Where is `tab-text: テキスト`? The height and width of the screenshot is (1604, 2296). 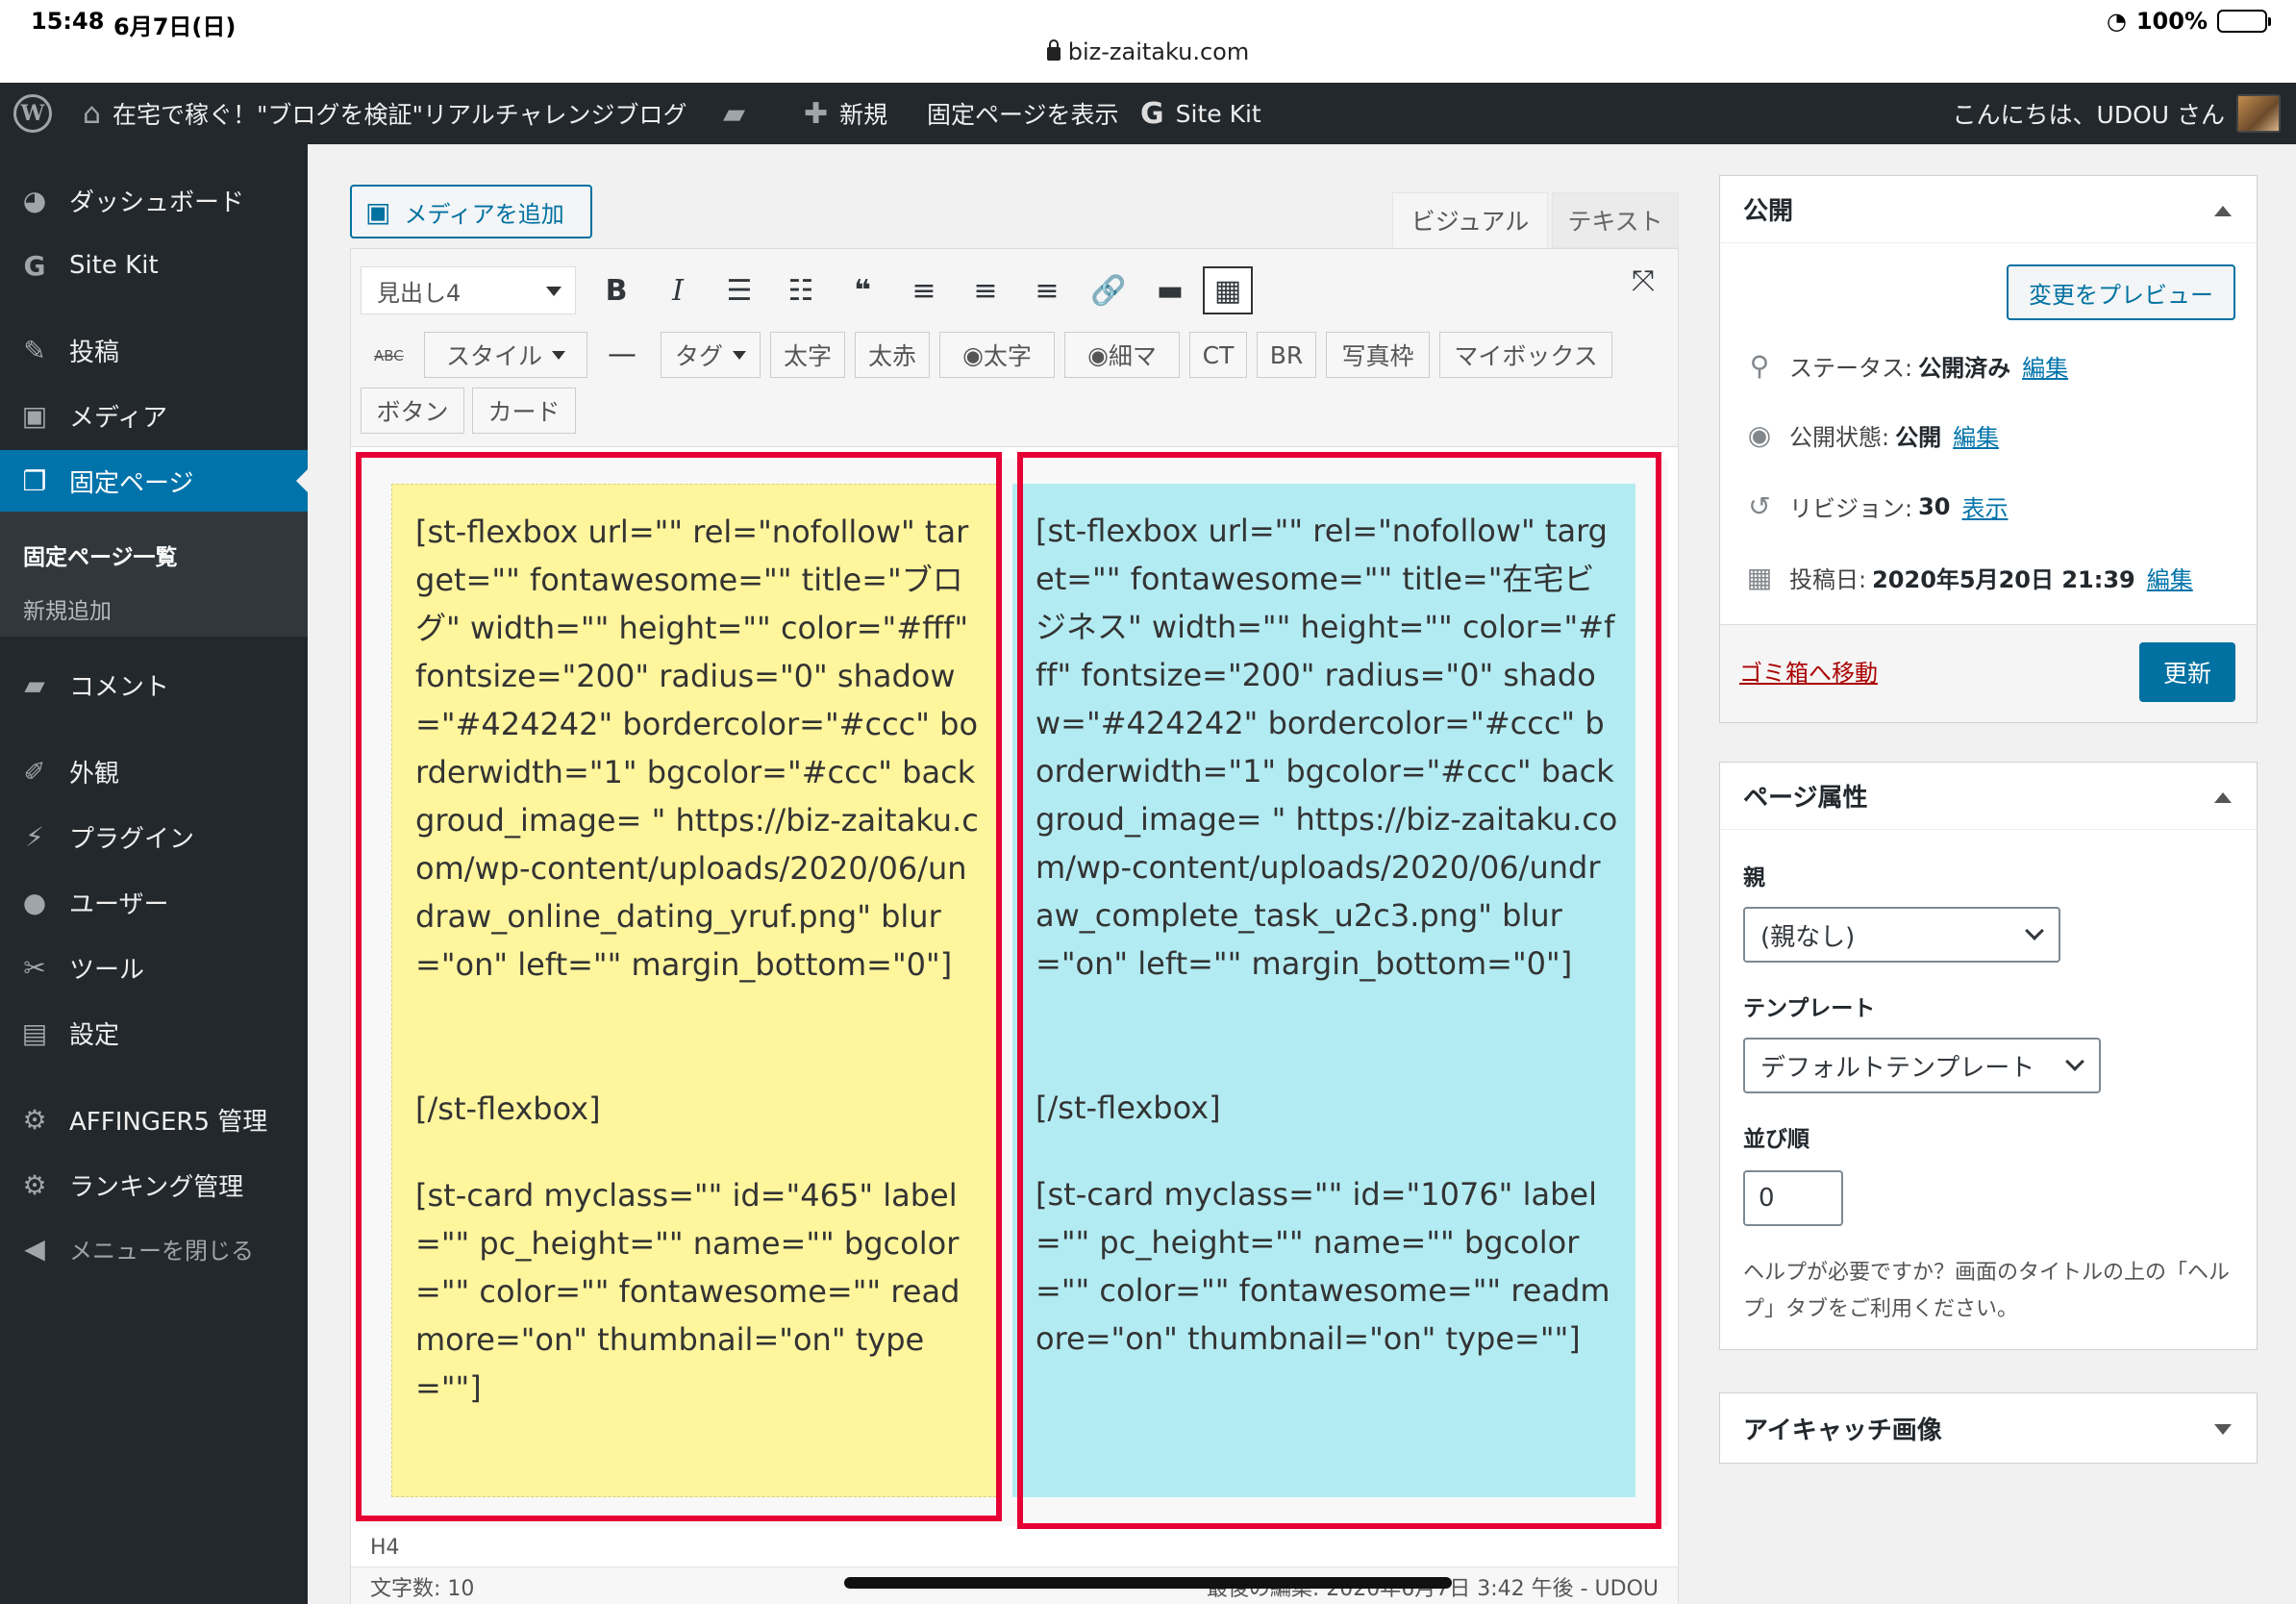 tab-text: テキスト is located at coordinates (1615, 220).